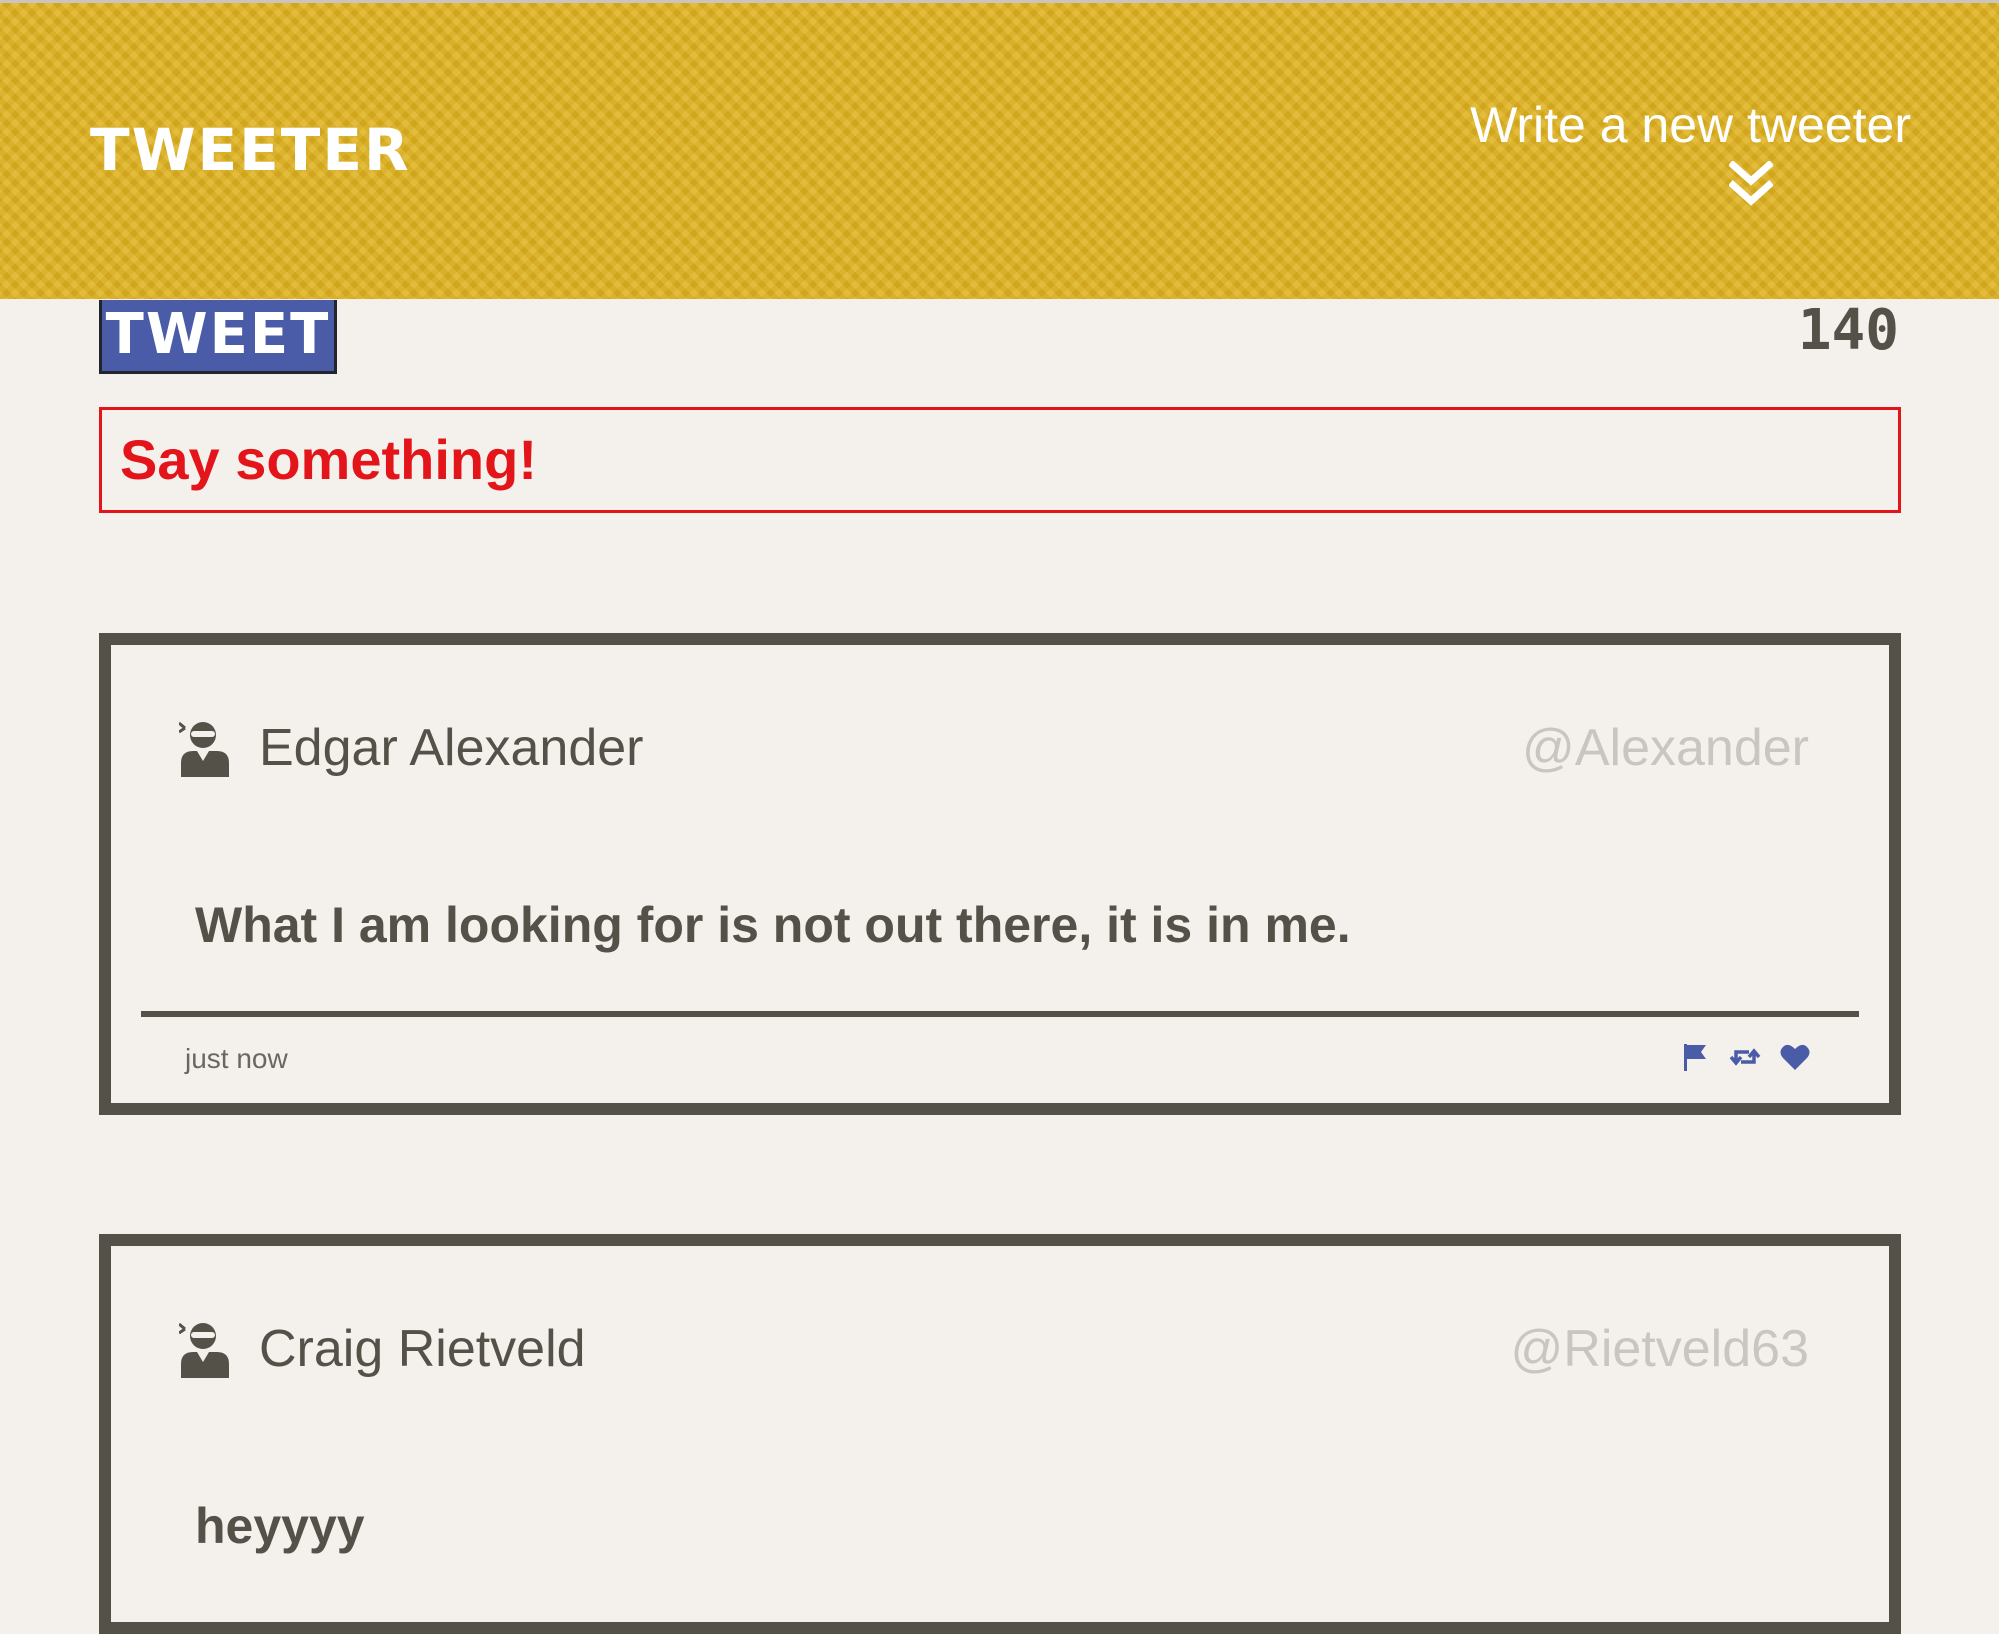 This screenshot has width=1999, height=1634. I want to click on tweet-input: Say something!, so click(1000, 460).